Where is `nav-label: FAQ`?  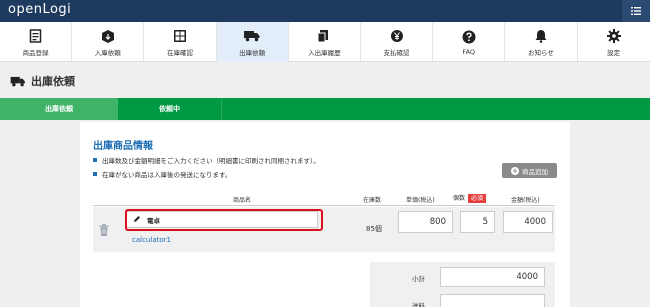 nav-label: FAQ is located at coordinates (469, 51).